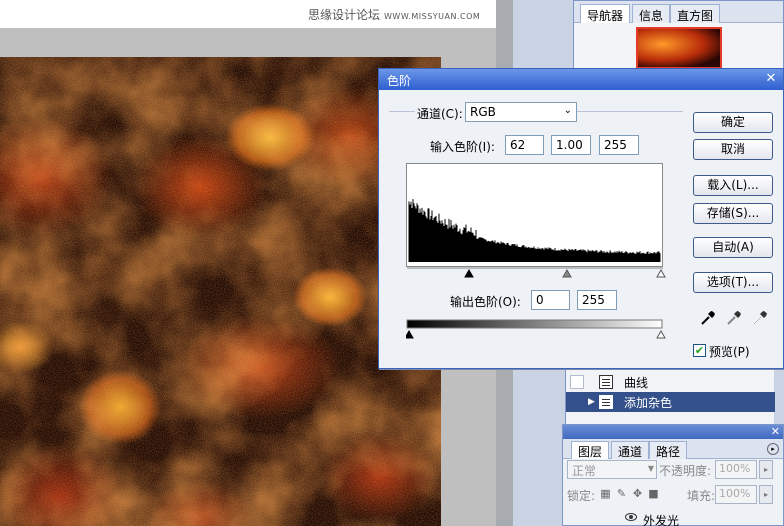 The height and width of the screenshot is (526, 784). What do you see at coordinates (736, 469) in the screenshot?
I see `opacity-input: 100%` at bounding box center [736, 469].